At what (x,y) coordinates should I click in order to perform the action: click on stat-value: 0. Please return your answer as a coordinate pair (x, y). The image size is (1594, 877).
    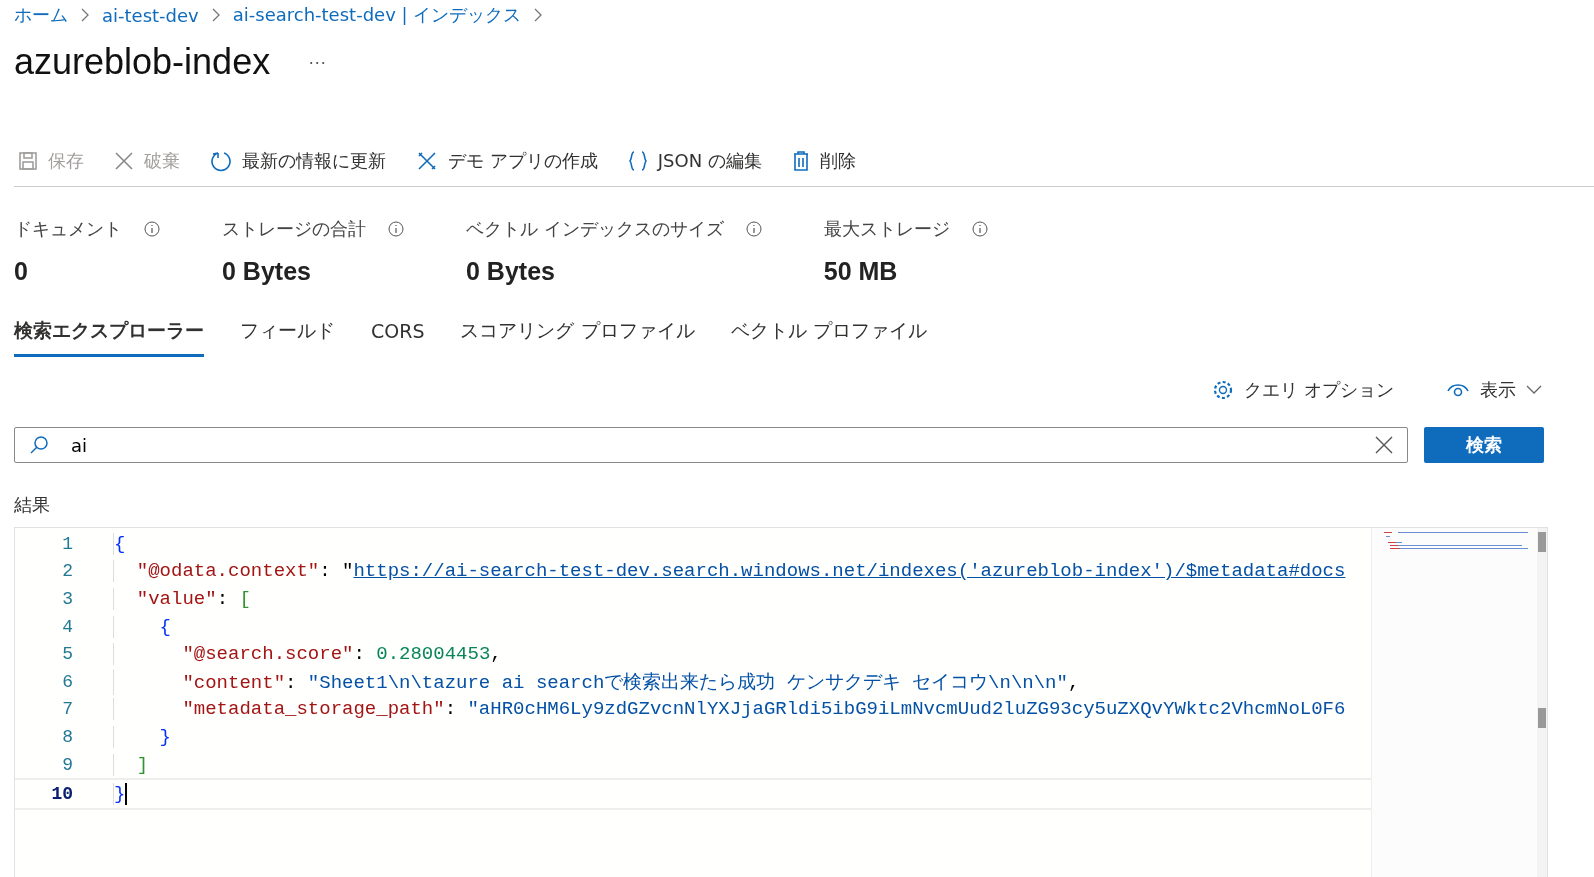
    Looking at the image, I should click on (21, 271).